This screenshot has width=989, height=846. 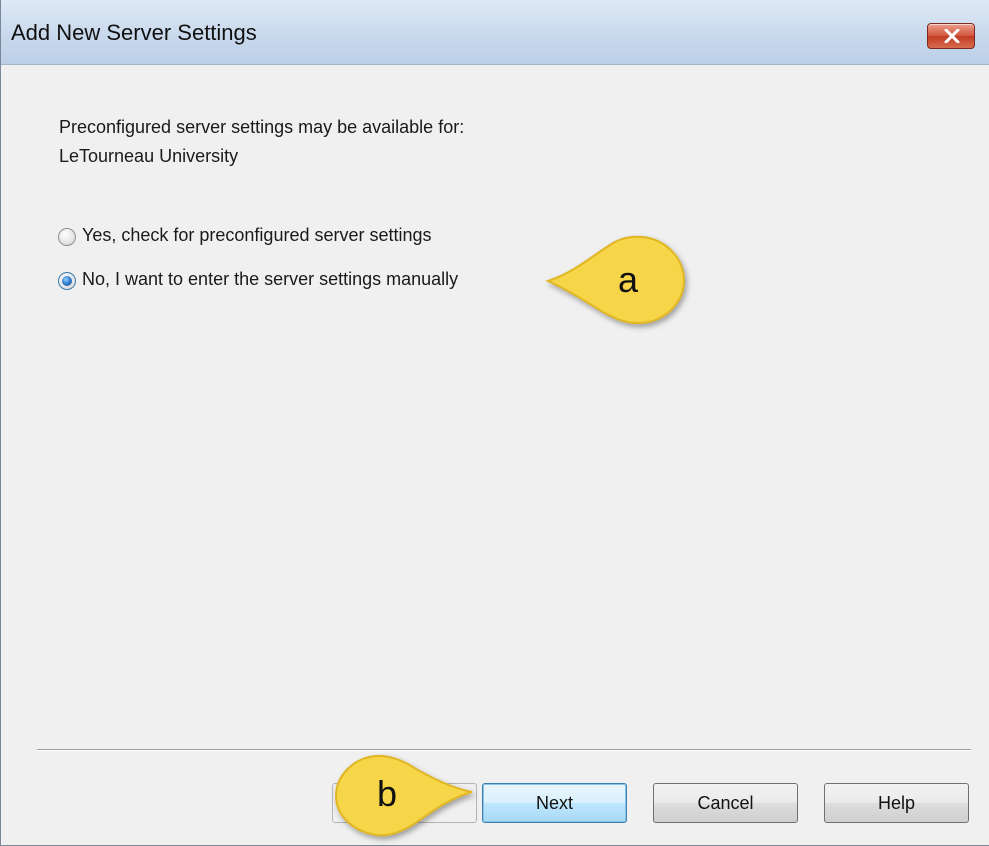 What do you see at coordinates (615, 280) in the screenshot?
I see `callout-a-bubble` at bounding box center [615, 280].